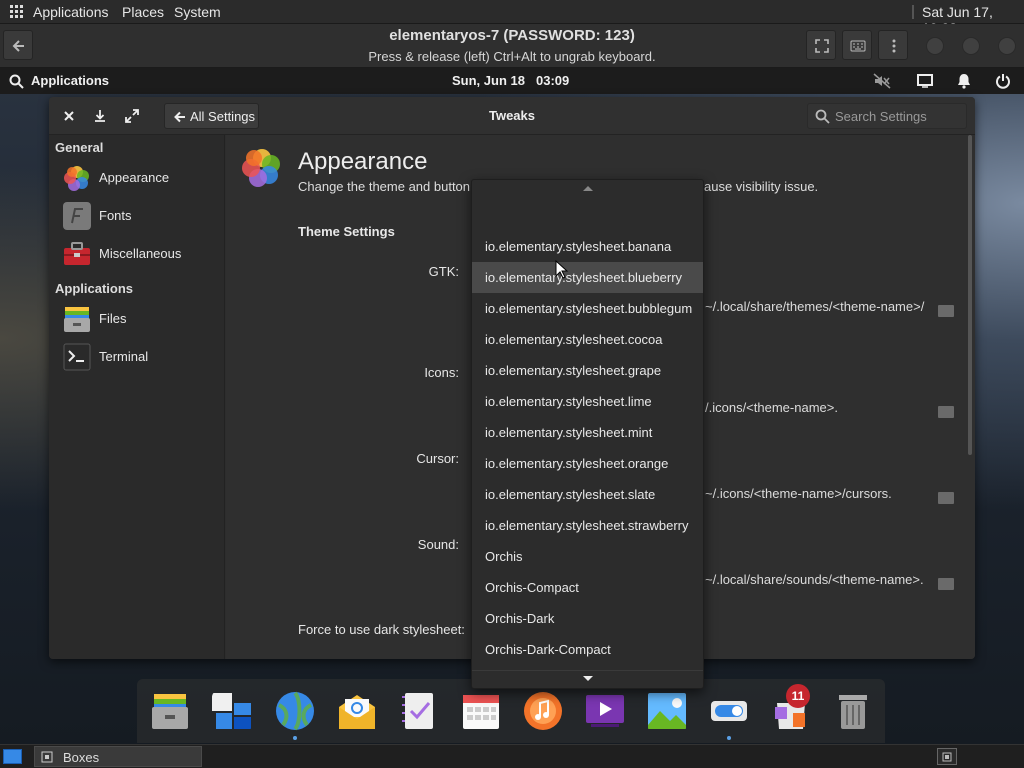 This screenshot has height=768, width=1024. I want to click on scroll-down-arrow-icon, so click(588, 679).